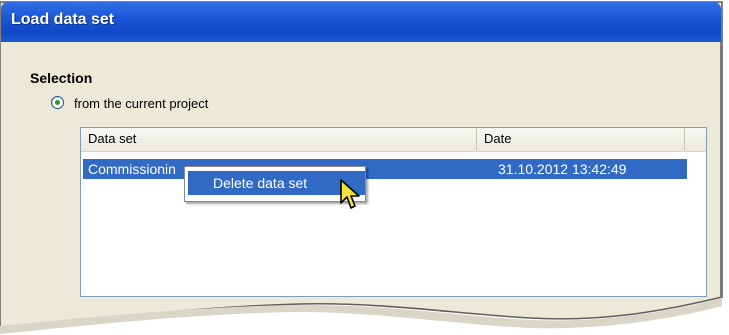  What do you see at coordinates (350, 194) in the screenshot?
I see `arrow-pointer-icon` at bounding box center [350, 194].